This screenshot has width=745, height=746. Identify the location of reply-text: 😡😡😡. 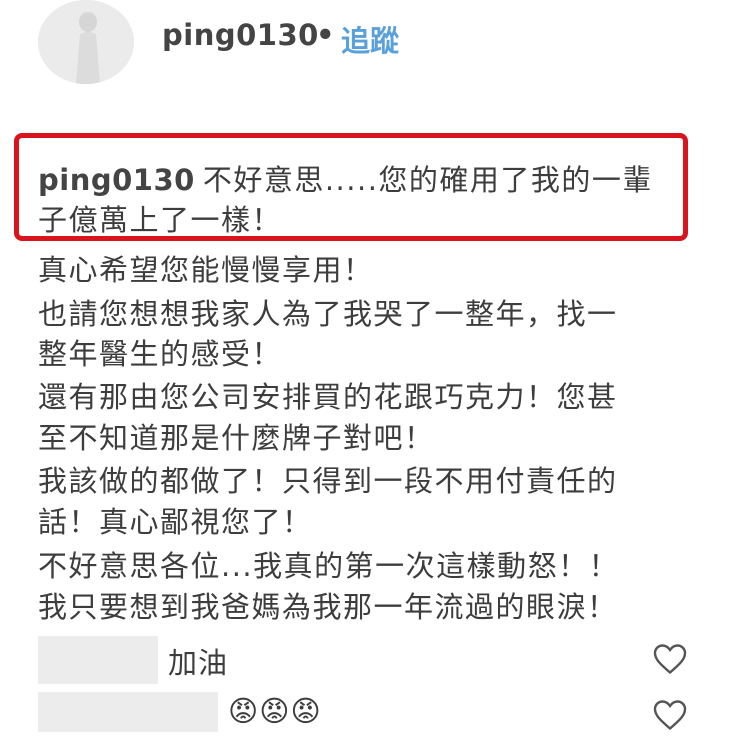
(275, 711).